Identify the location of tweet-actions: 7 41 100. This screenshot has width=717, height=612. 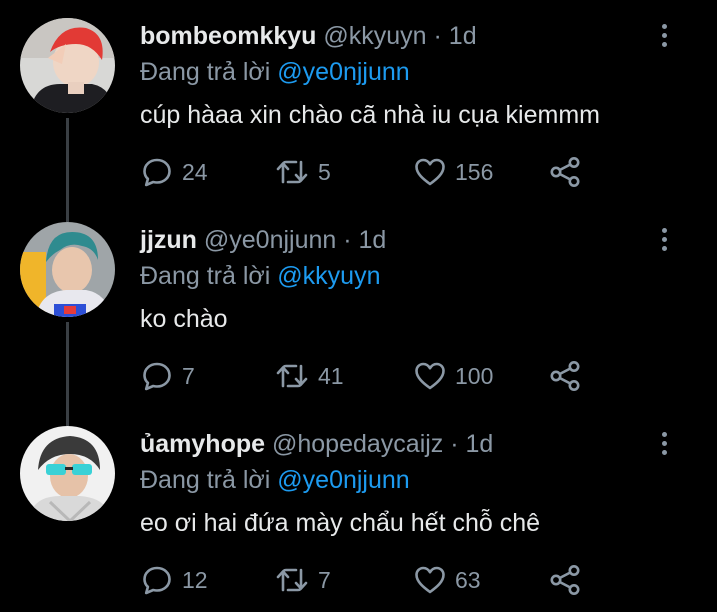
(375, 376).